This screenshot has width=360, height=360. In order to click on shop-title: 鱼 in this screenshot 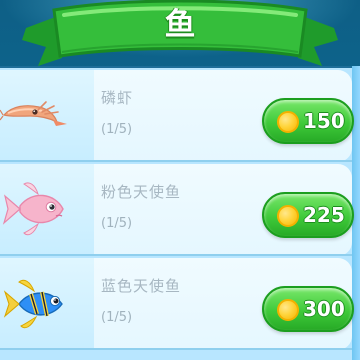, I will do `click(180, 25)`.